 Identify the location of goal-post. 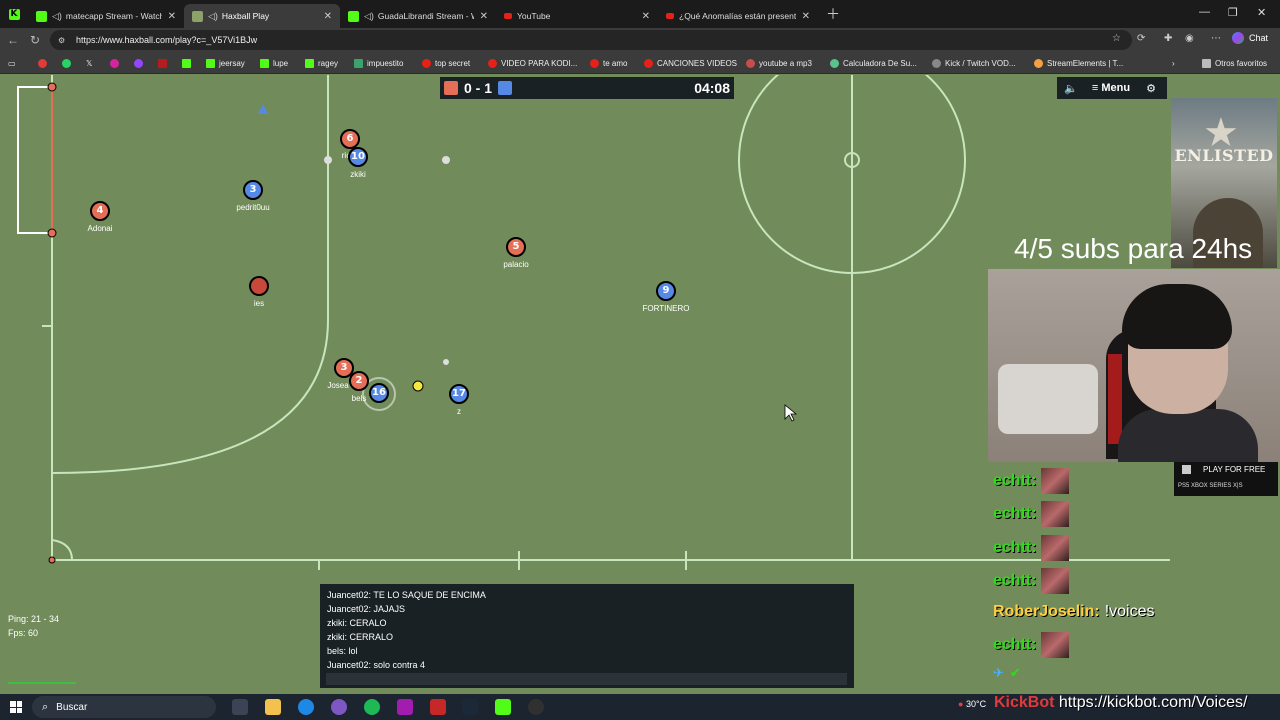
(52, 233).